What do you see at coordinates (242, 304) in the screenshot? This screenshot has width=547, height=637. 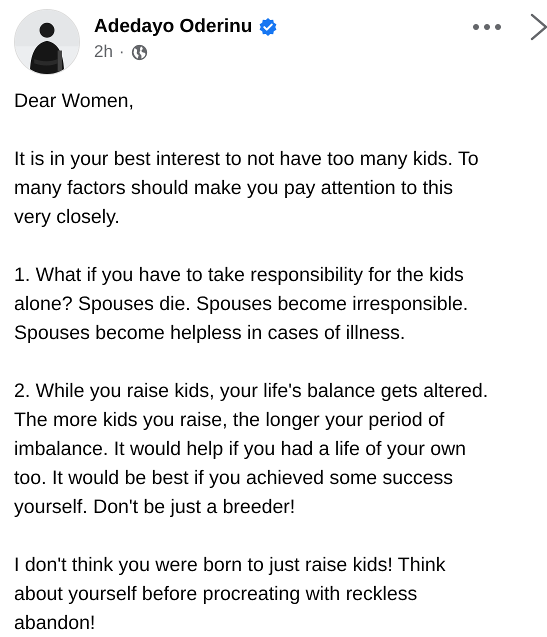 I see `post-paragraph: 1. What if you have to take responsibility for the kids alone? Spouses die. Spouses become irresponsible. Spouses become helpless in cases of illness.` at bounding box center [242, 304].